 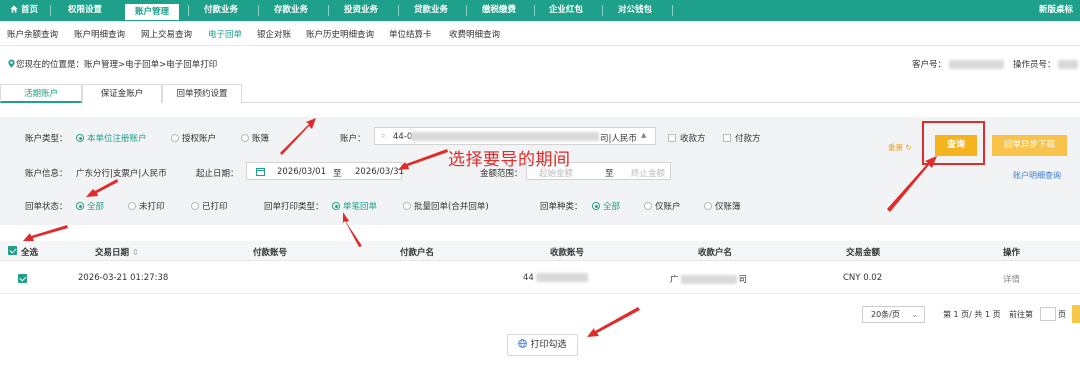 I want to click on account-suffix: 司|人民币, so click(x=618, y=139).